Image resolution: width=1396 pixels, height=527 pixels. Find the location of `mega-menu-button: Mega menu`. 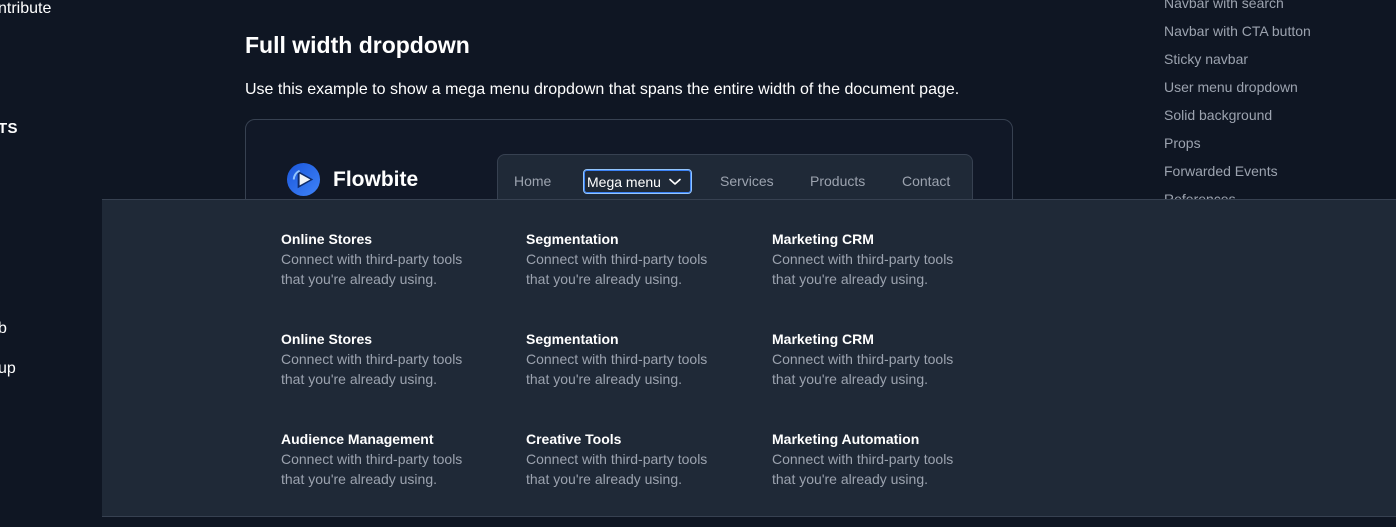

mega-menu-button: Mega menu is located at coordinates (637, 181).